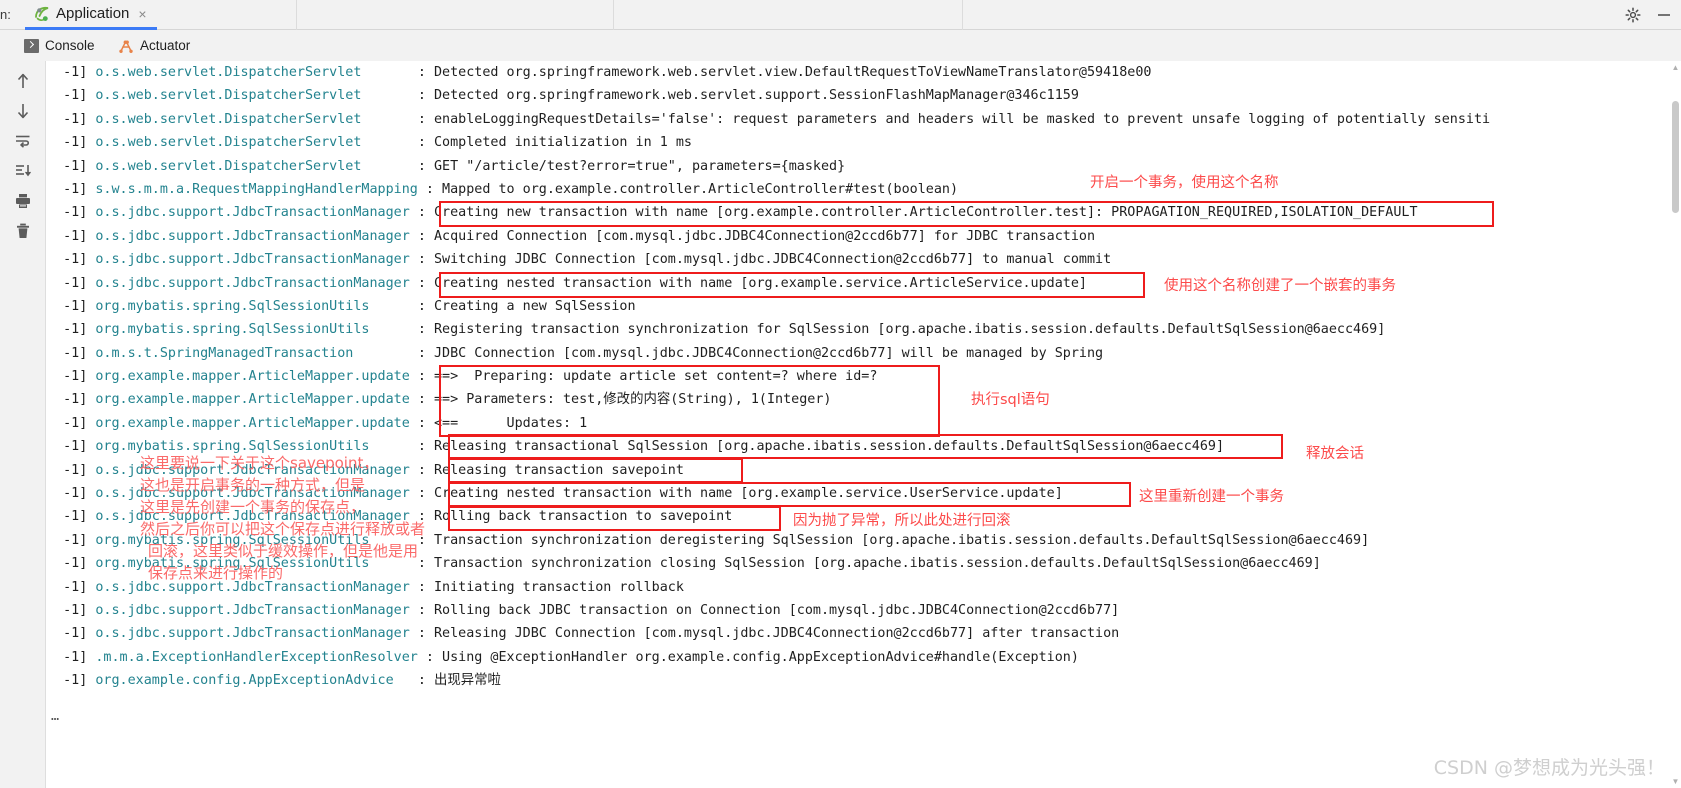  I want to click on console-sub-toolbar: Console Actuator, so click(840, 45).